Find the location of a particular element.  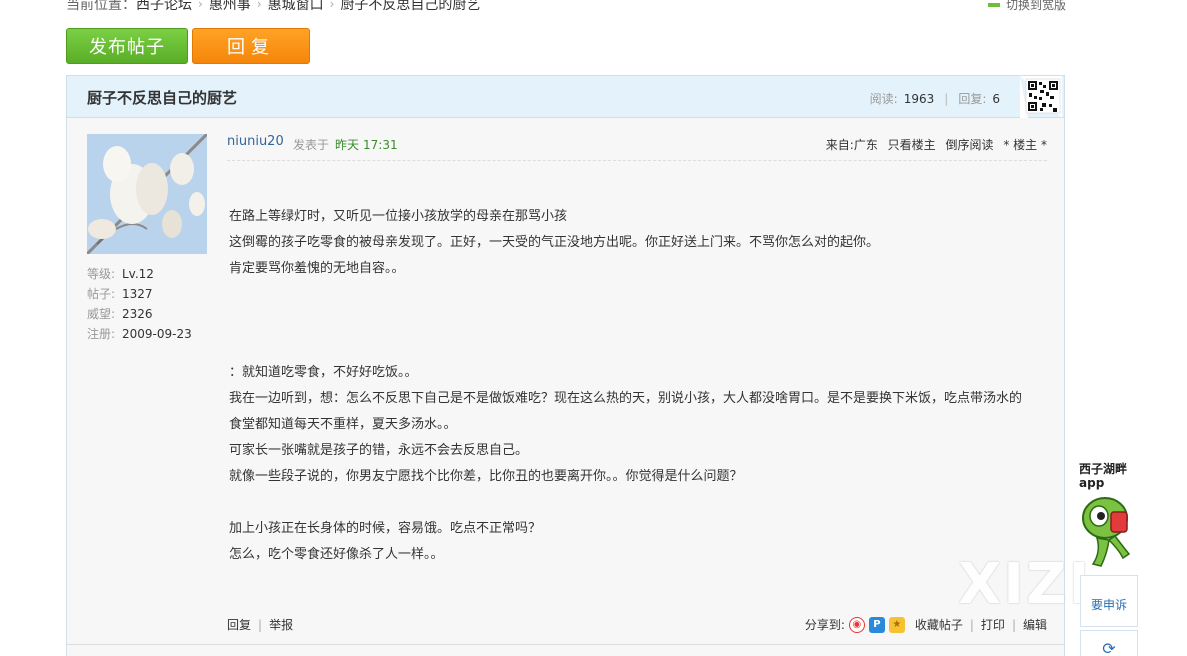

posted-time: 17:31 is located at coordinates (380, 145).